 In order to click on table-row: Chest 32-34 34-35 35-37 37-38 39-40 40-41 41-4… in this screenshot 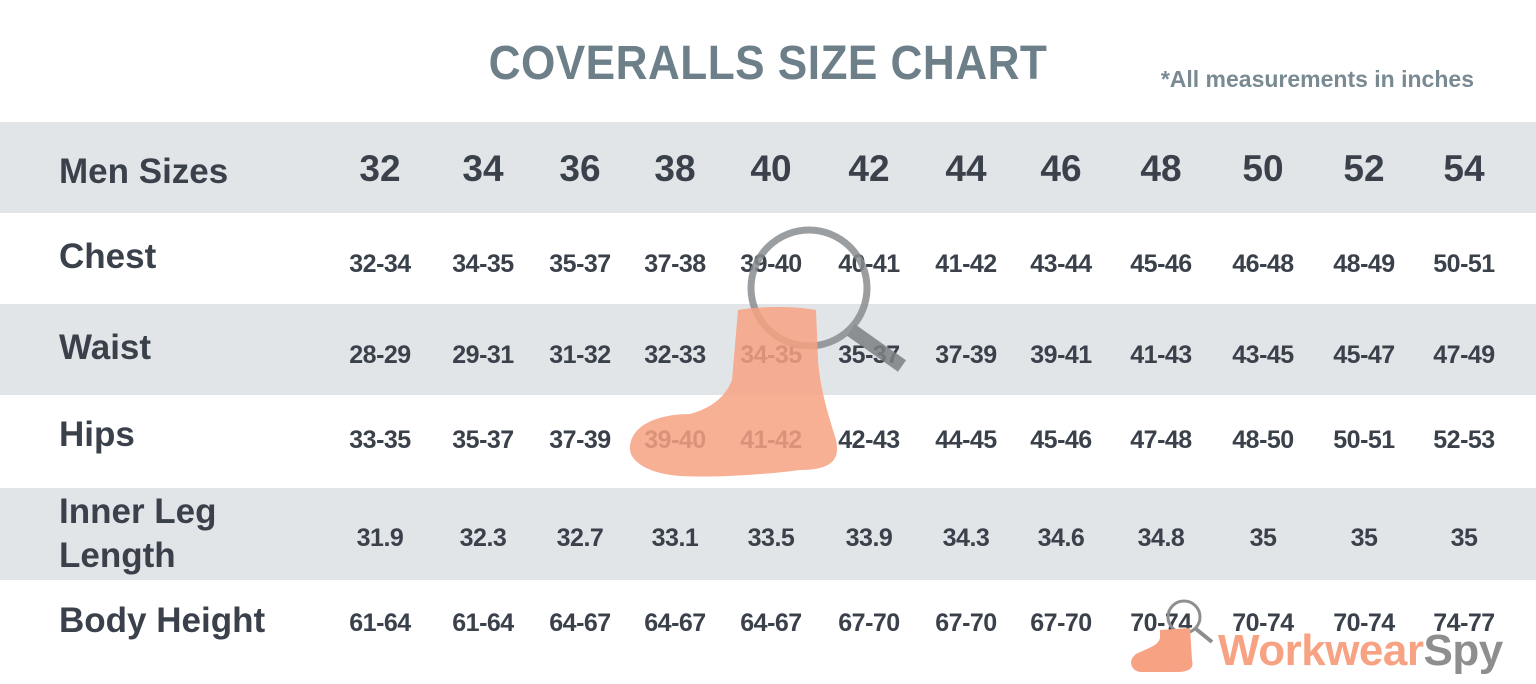, I will do `click(768, 258)`.